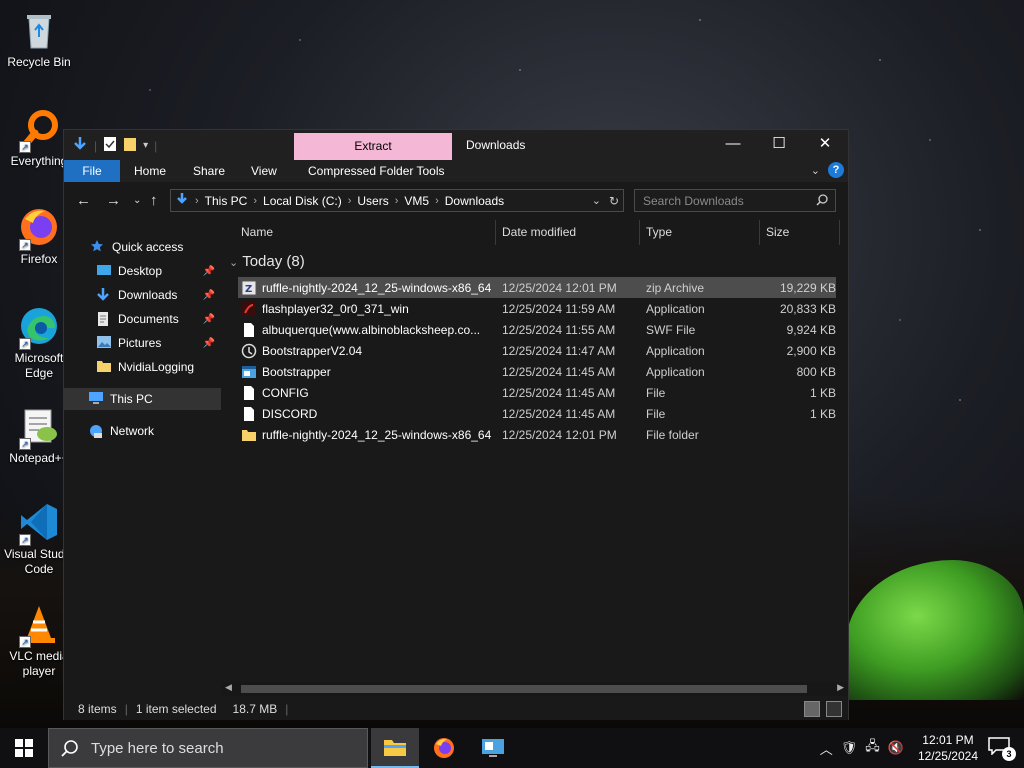 Image resolution: width=1024 pixels, height=768 pixels. I want to click on show-hidden-icons-icon: ︿, so click(826, 748).